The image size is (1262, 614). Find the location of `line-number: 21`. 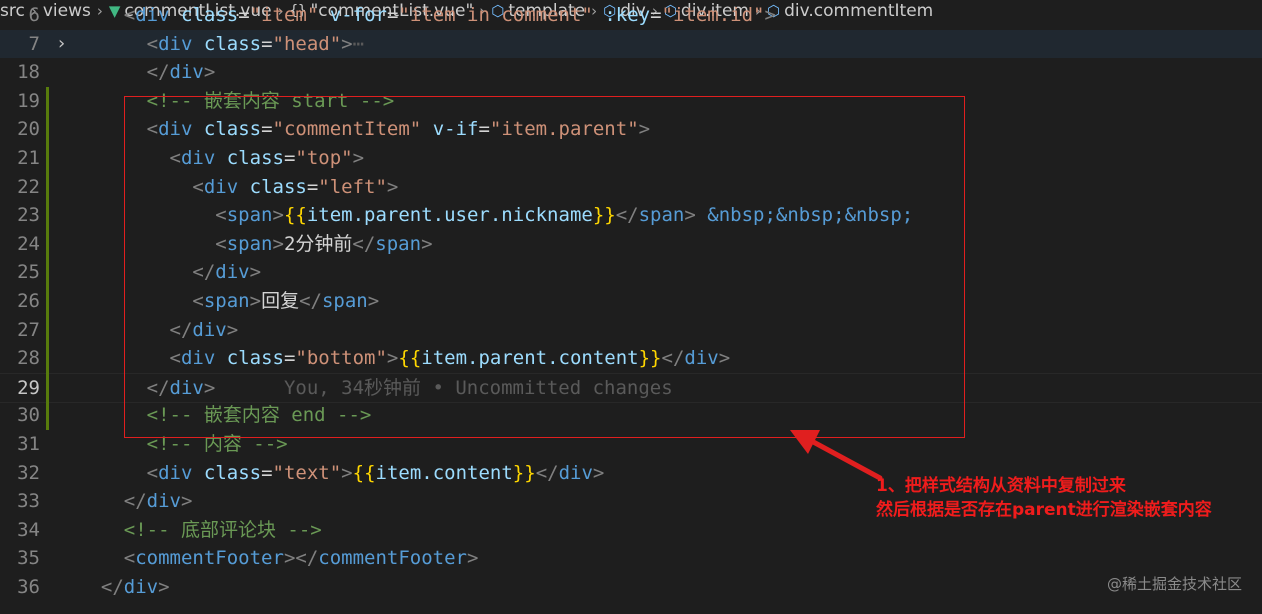

line-number: 21 is located at coordinates (28, 158).